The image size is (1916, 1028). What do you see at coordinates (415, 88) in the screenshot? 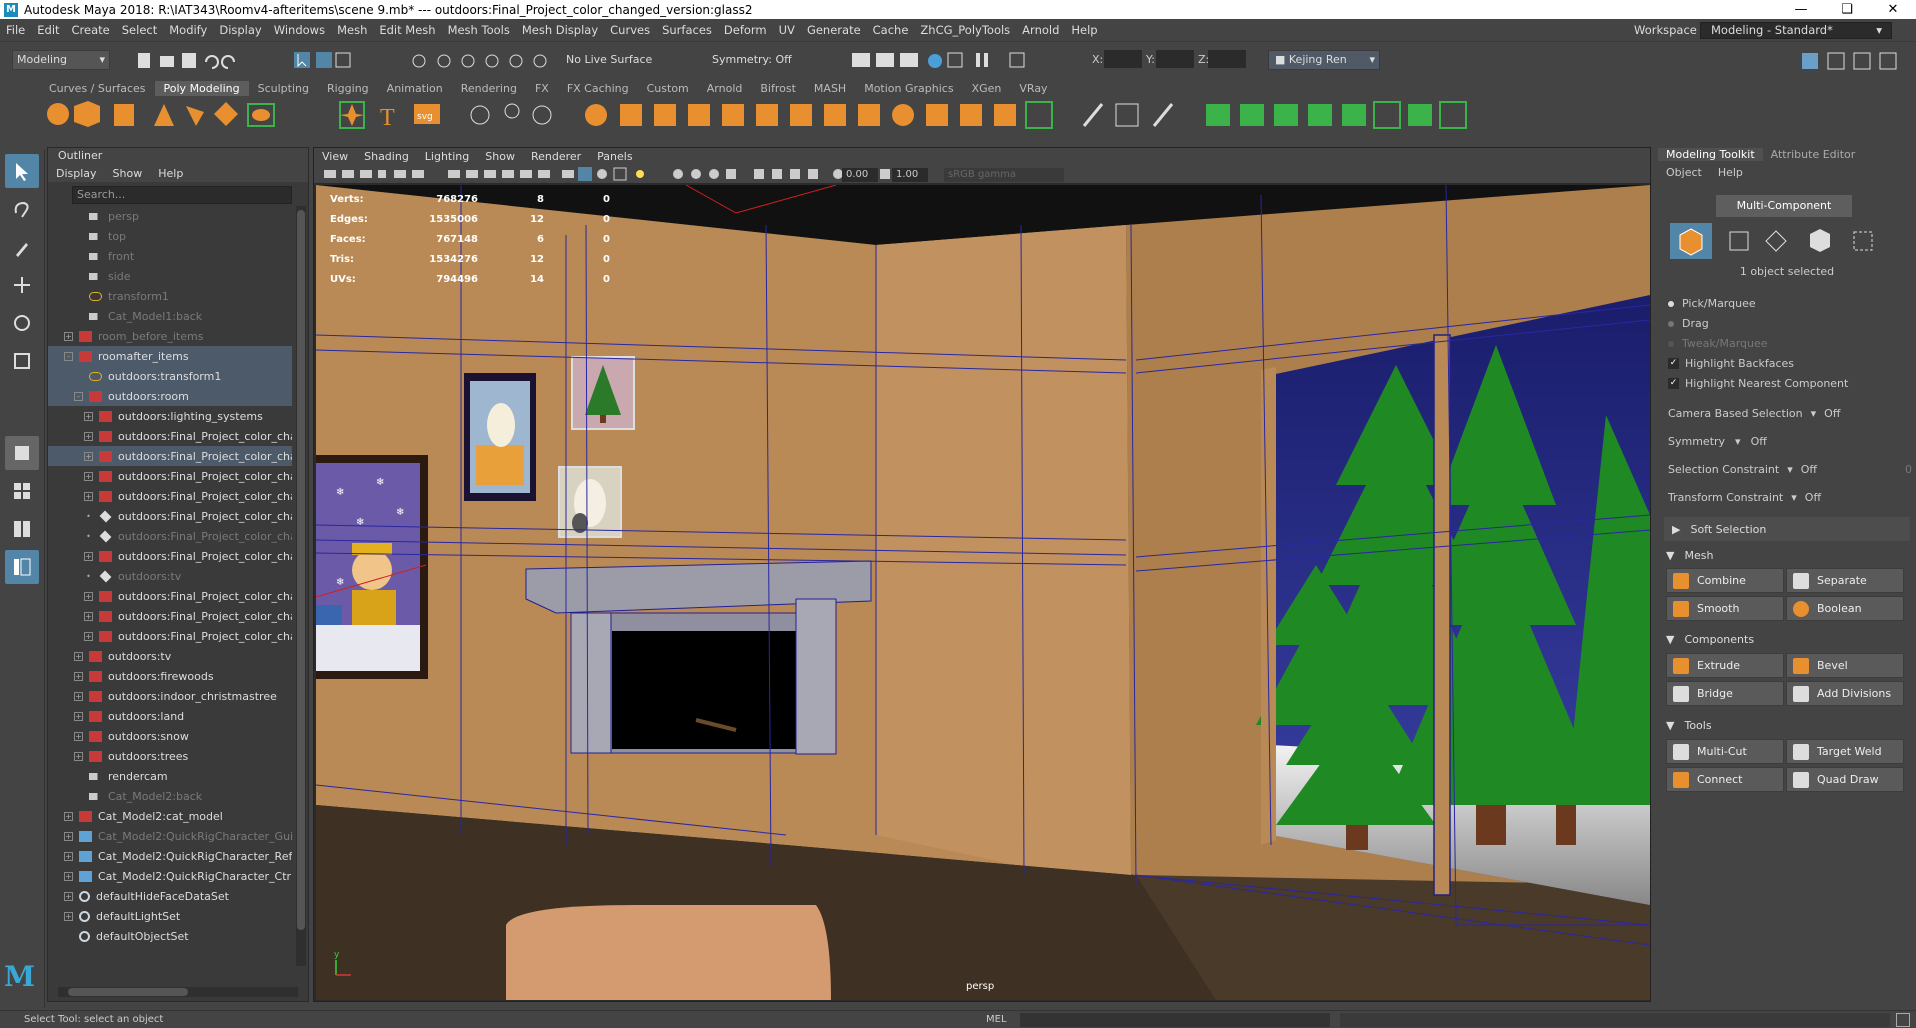
I see `shelf-tab: Animation` at bounding box center [415, 88].